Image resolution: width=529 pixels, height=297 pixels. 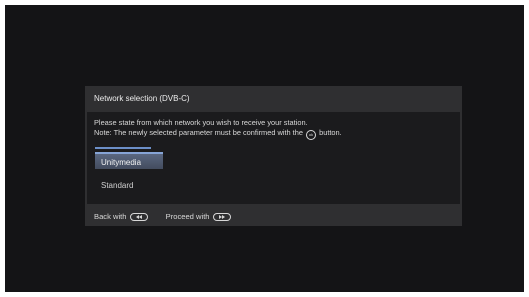 I want to click on back-label: Back with, so click(x=110, y=216).